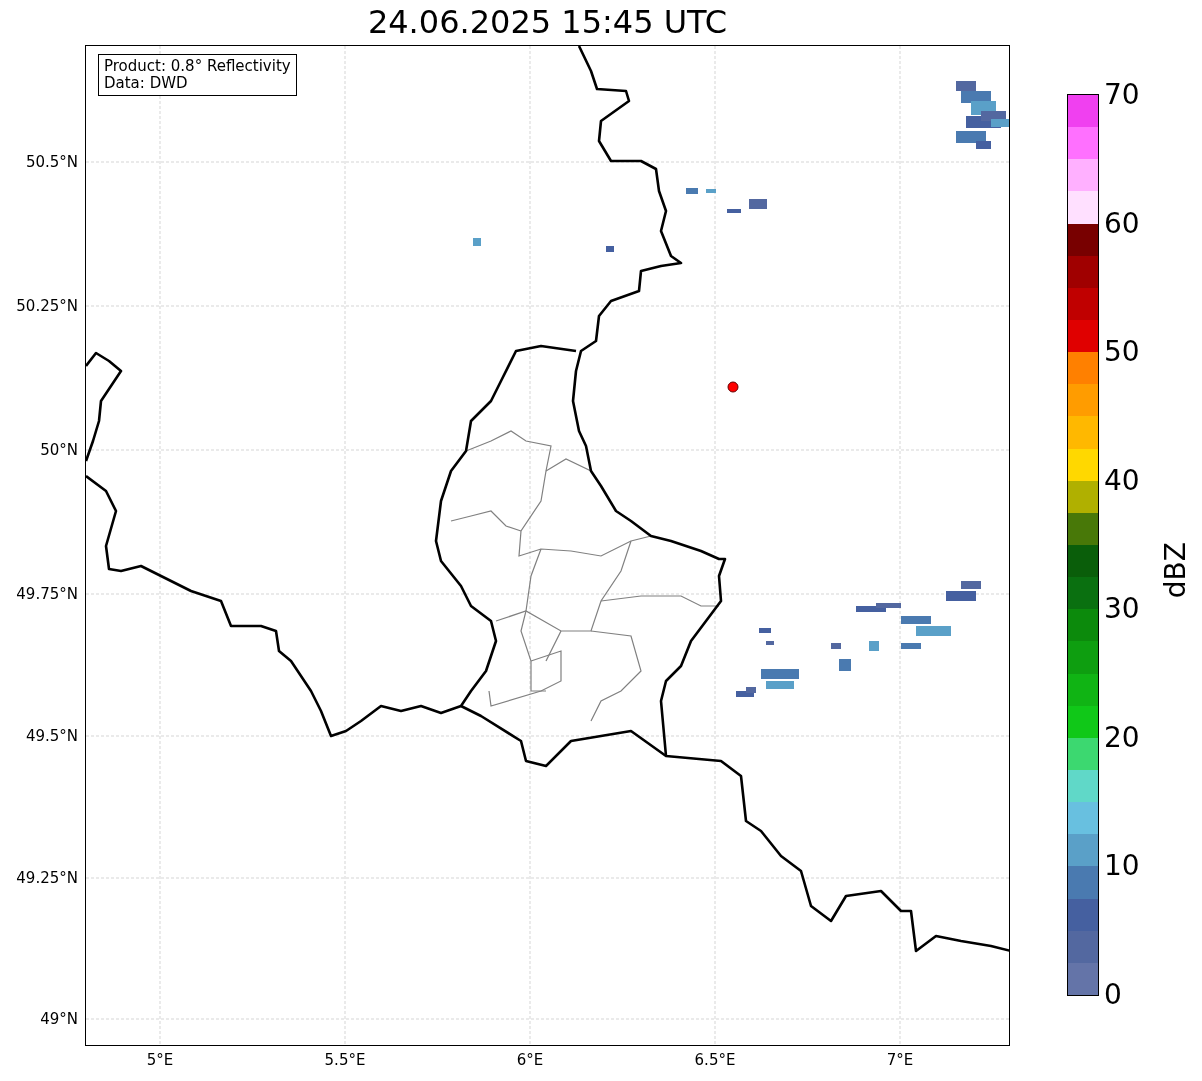 This screenshot has height=1081, width=1202. Describe the element at coordinates (51, 162) in the screenshot. I see `latitude-label: 50.5°N` at that location.